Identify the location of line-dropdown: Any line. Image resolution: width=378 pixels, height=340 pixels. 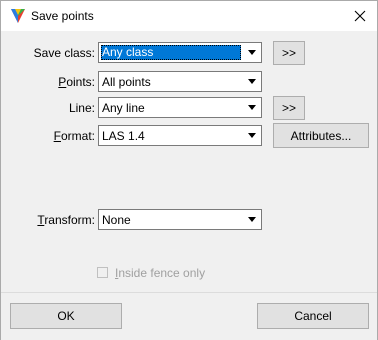
(180, 107).